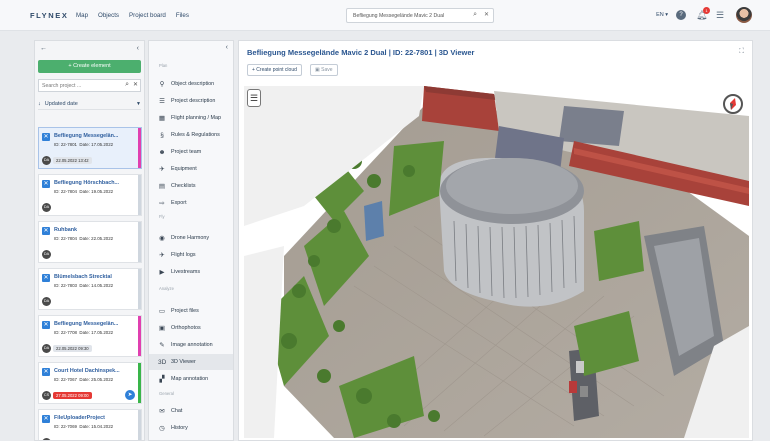  I want to click on project-timestamp-badge: 22.05.2022 13:42, so click(72, 160).